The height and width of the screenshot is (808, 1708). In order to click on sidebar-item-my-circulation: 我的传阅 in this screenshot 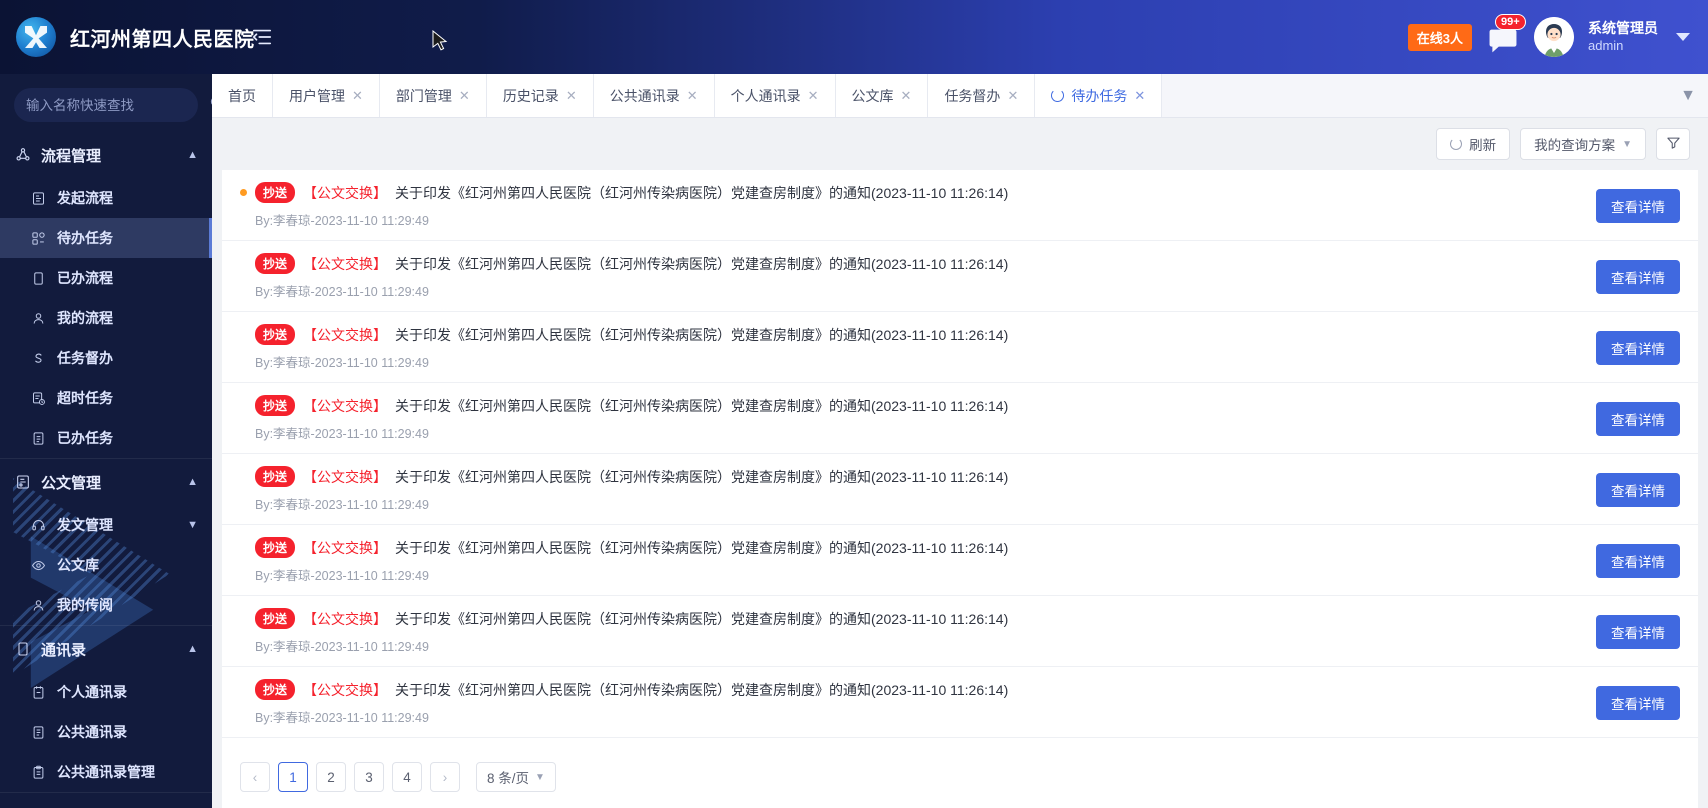, I will do `click(106, 605)`.